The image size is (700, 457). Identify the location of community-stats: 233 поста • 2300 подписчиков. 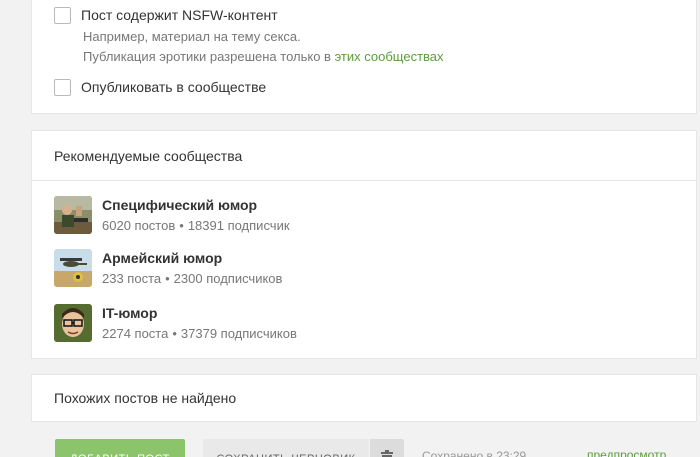
(192, 279).